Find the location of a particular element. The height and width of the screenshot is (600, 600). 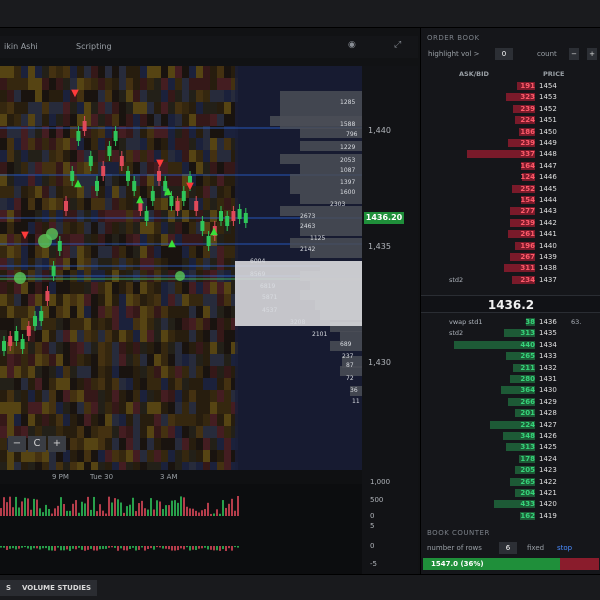

bid-row: 162 1419 is located at coordinates (510, 516).